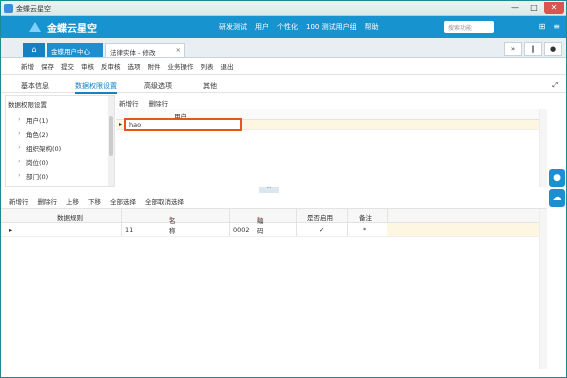 The height and width of the screenshot is (378, 567). I want to click on app-header: 金蝶云星空 研发测试 用户 个性化 100 测试用户组 帮助 搜索功能 ⊞ ≡, so click(283, 27).